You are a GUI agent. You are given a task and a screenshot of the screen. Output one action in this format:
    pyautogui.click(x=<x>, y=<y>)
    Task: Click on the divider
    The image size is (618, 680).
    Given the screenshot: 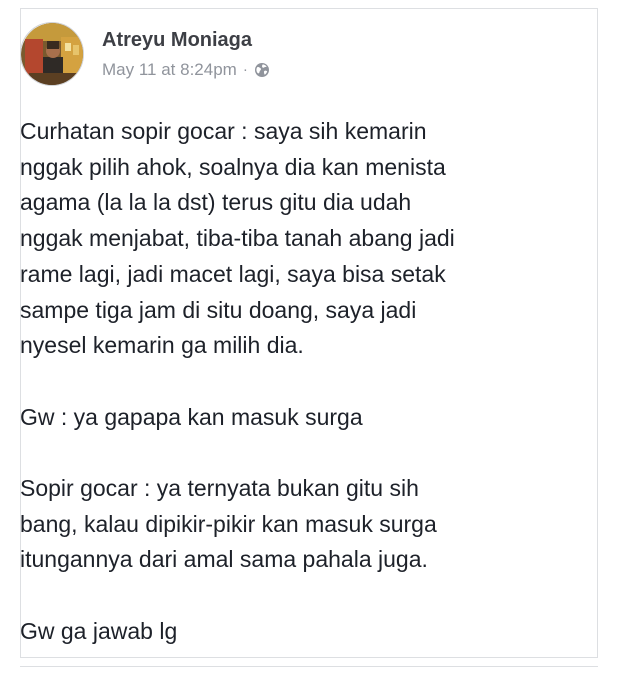 What is the action you would take?
    pyautogui.click(x=309, y=666)
    